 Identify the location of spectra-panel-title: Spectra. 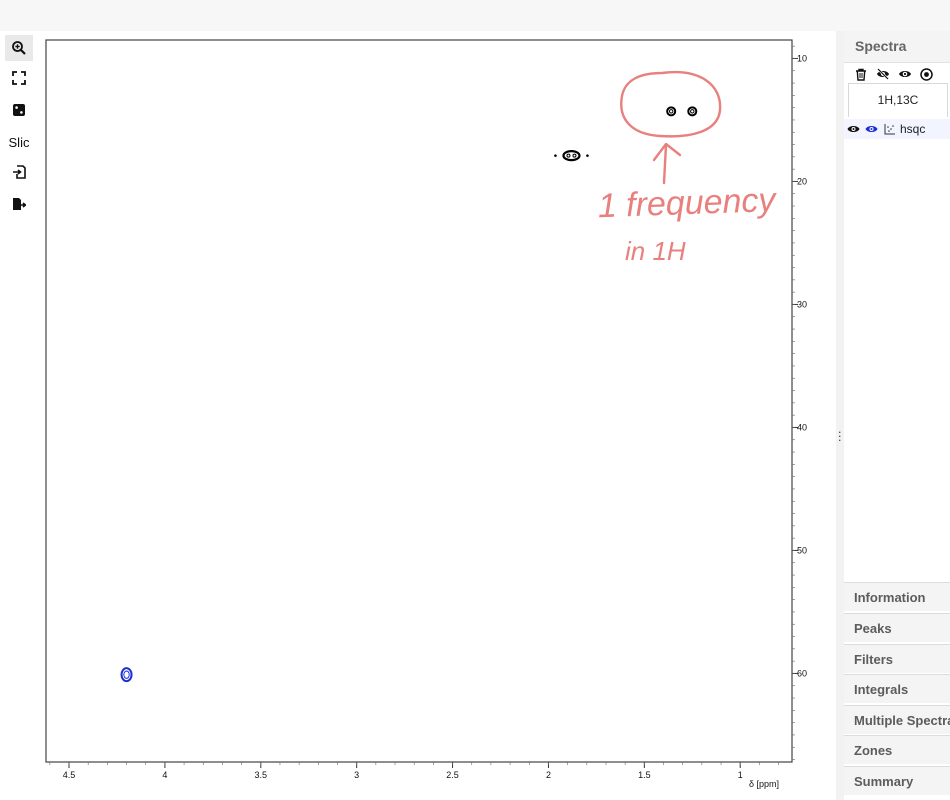
(897, 47).